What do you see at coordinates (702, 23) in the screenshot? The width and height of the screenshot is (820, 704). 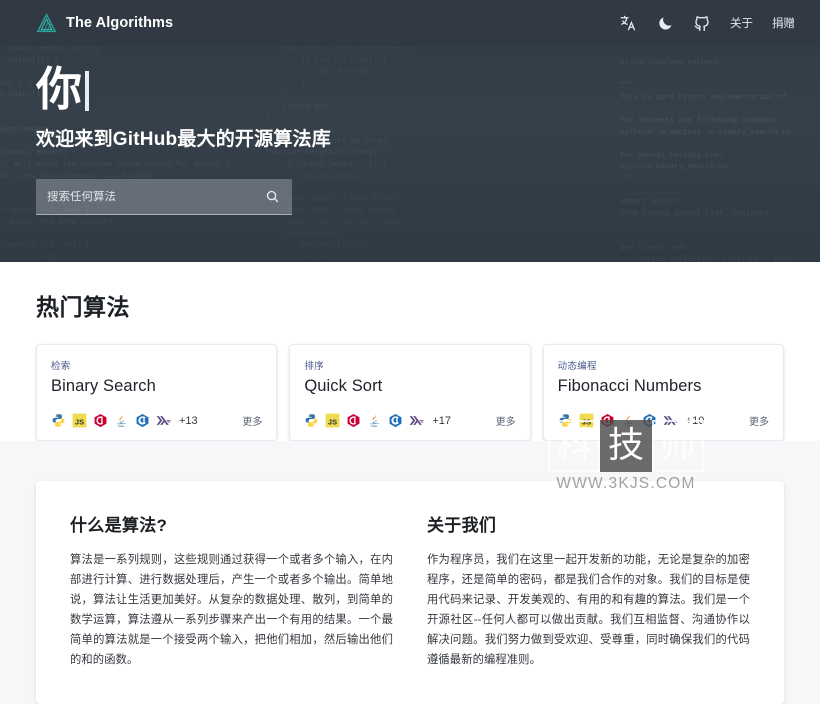 I see `github-icon` at bounding box center [702, 23].